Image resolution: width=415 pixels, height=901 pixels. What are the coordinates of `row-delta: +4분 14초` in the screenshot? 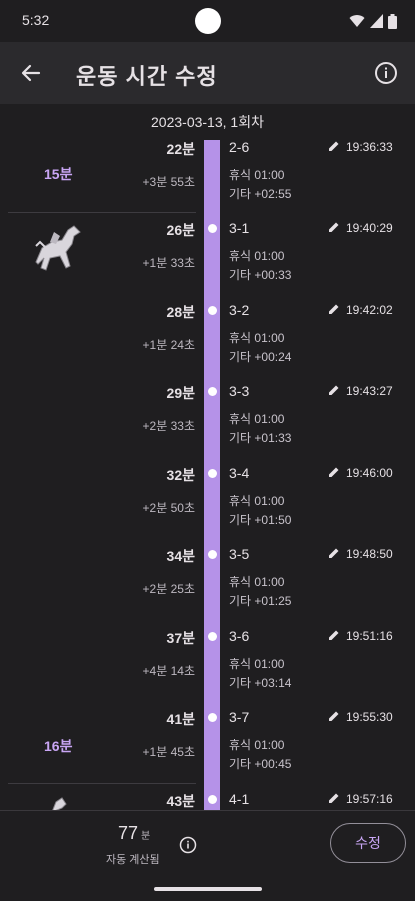 It's located at (168, 671).